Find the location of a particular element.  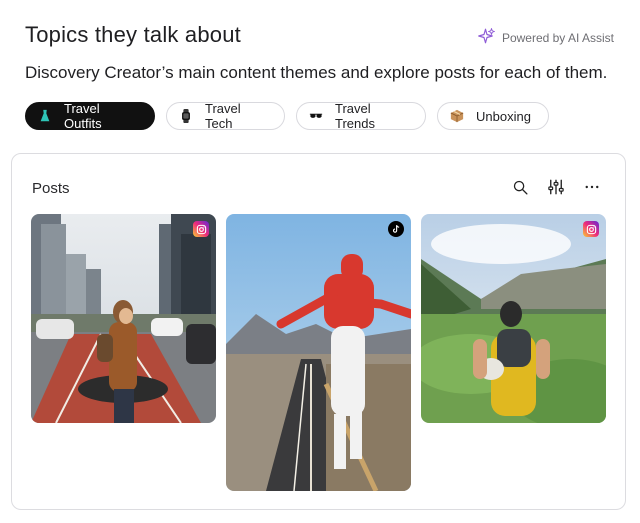

topic-chip-travel-outfits: Travel Outfits is located at coordinates (90, 116).